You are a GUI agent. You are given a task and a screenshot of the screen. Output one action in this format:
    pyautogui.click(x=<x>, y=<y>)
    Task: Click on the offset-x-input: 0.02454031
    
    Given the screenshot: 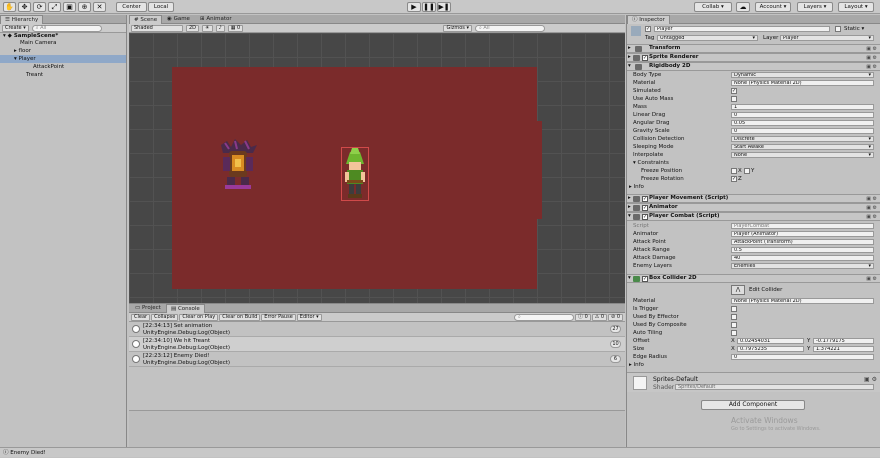 What is the action you would take?
    pyautogui.click(x=770, y=341)
    